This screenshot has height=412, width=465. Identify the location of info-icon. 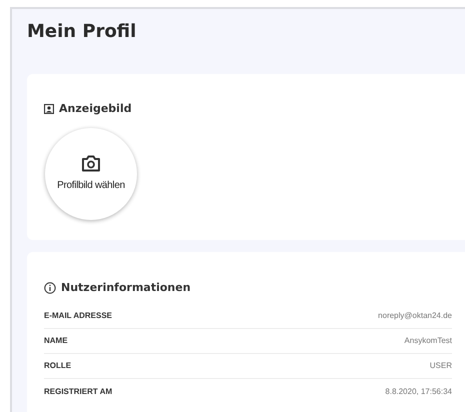
(50, 288).